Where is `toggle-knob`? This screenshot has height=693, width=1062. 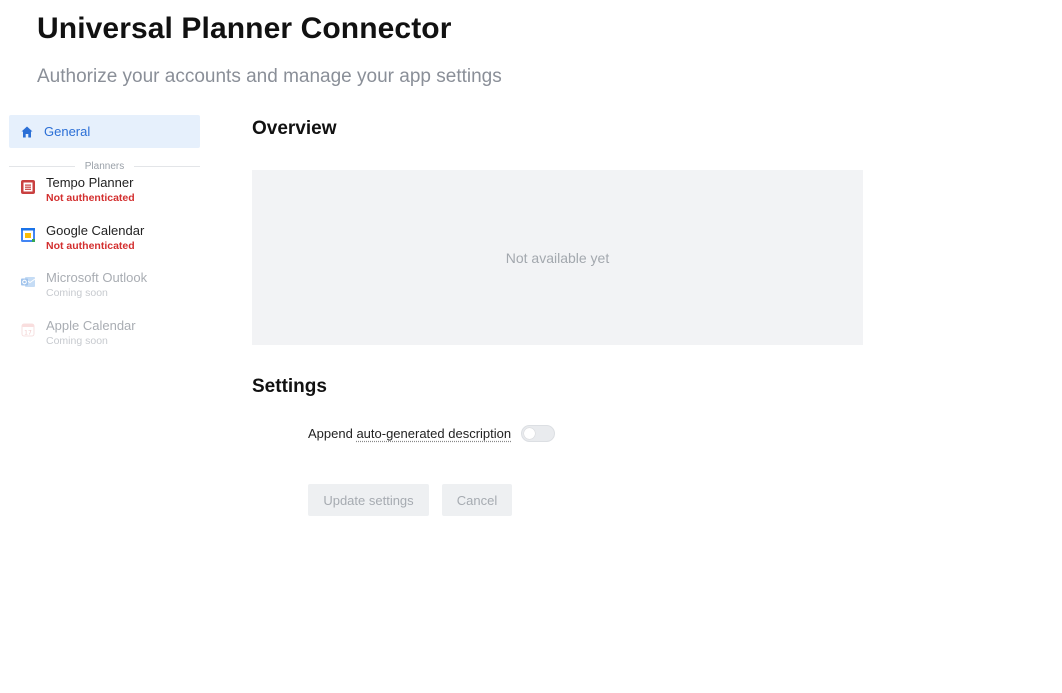 toggle-knob is located at coordinates (530, 433).